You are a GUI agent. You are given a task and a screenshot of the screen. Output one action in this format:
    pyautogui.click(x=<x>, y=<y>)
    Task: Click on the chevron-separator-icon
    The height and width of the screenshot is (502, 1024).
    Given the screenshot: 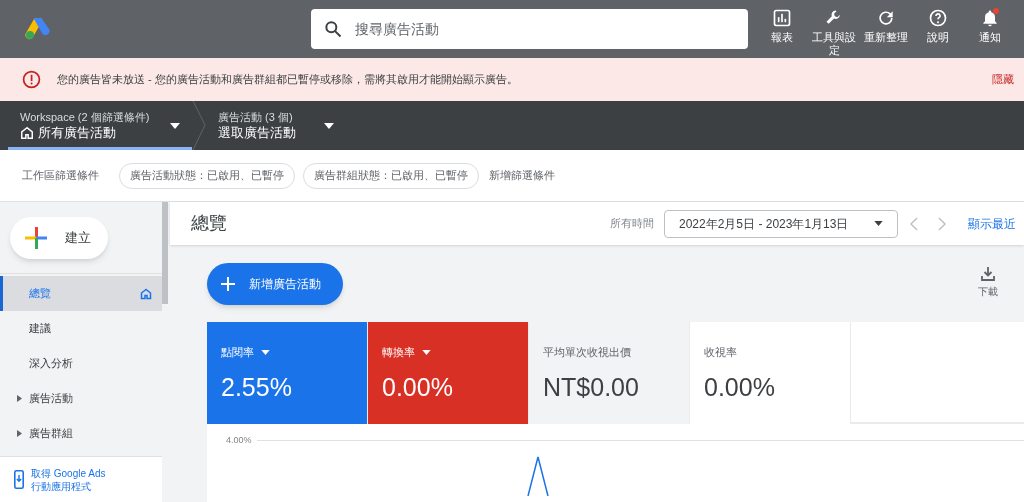 What is the action you would take?
    pyautogui.click(x=199, y=125)
    